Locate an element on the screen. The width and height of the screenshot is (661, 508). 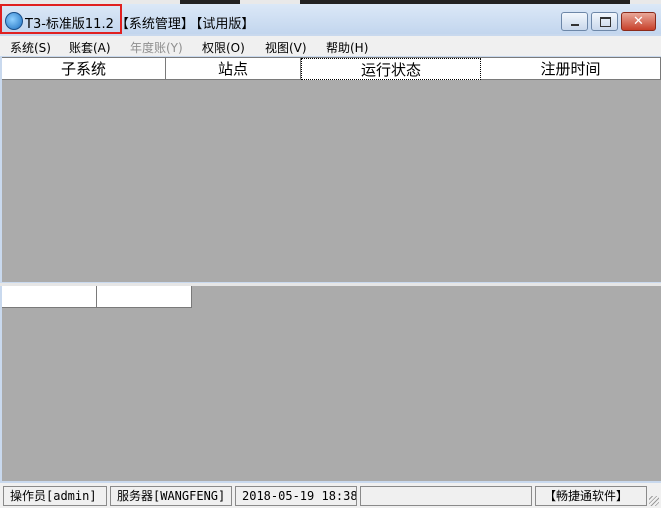
title-bar: T3-标准版11.2 【系统管理】 【试用版】 ✕ is located at coordinates (330, 19).